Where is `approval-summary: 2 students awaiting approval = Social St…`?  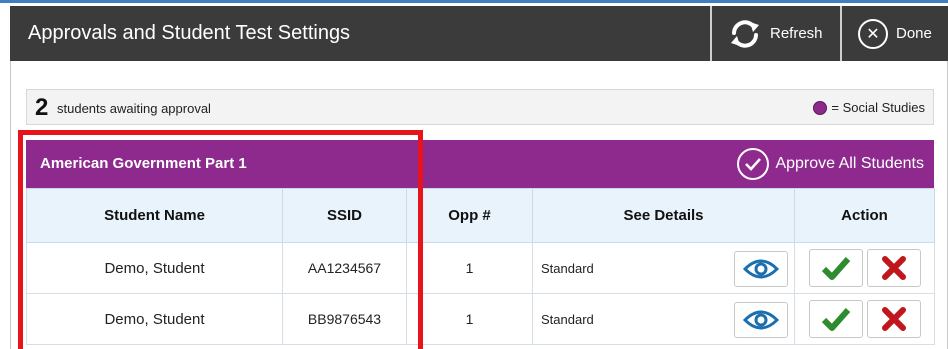
approval-summary: 2 students awaiting approval = Social St… is located at coordinates (480, 107).